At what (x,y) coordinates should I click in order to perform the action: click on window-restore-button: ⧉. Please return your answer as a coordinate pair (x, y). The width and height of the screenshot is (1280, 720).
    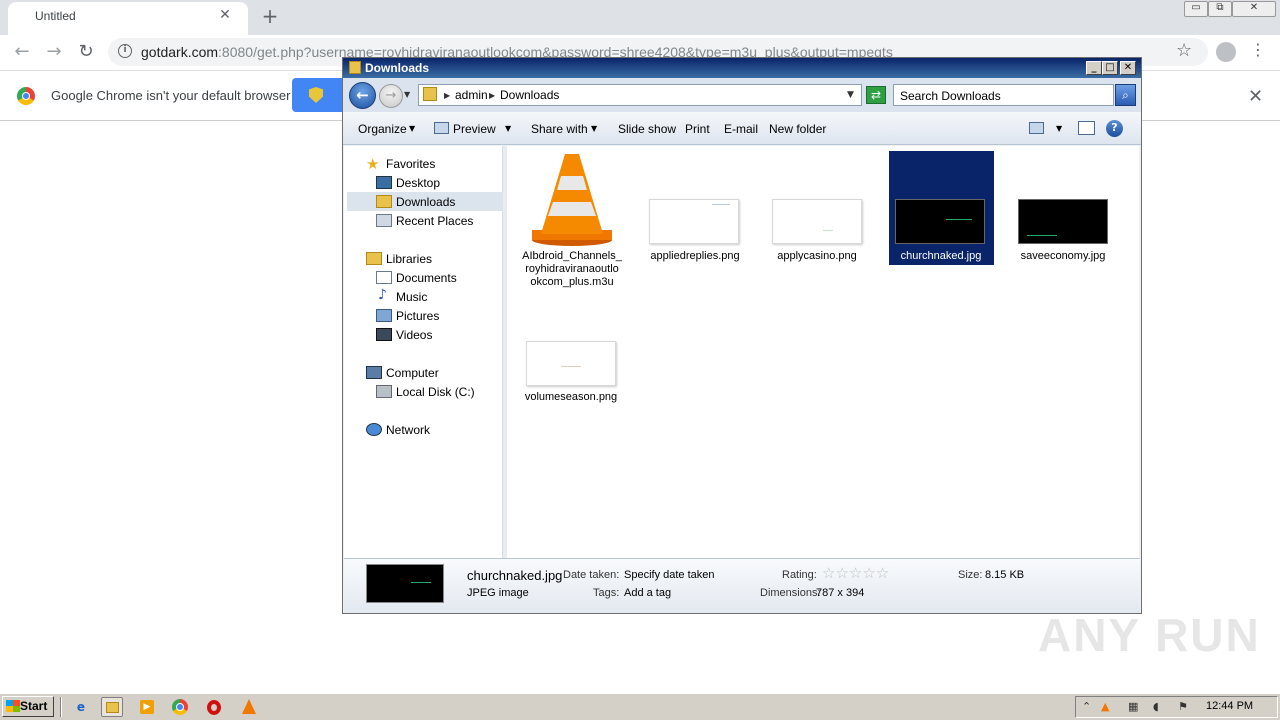
    Looking at the image, I should click on (1220, 9).